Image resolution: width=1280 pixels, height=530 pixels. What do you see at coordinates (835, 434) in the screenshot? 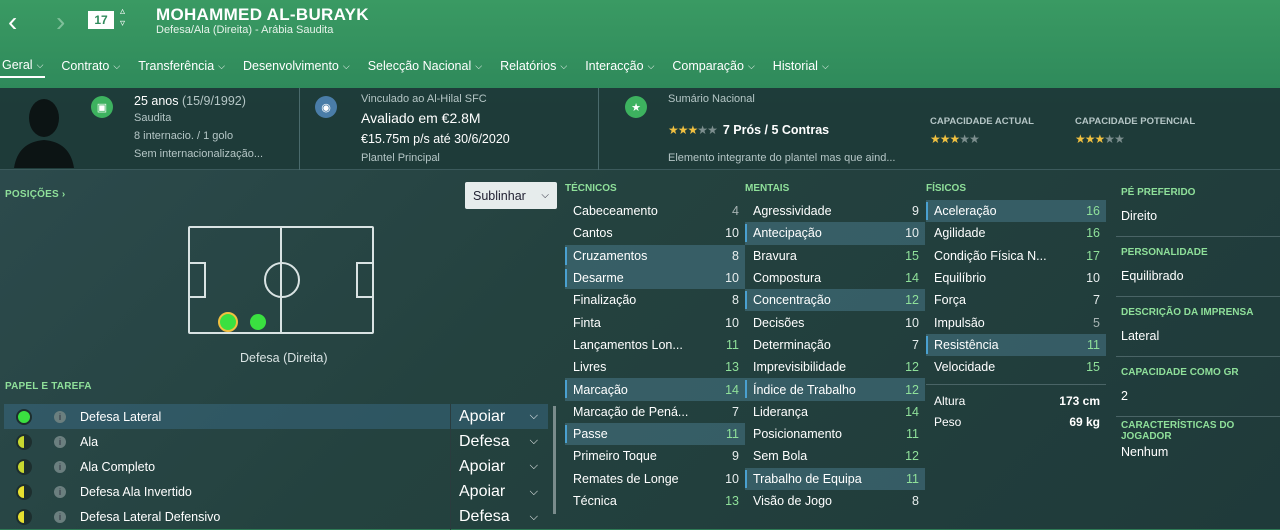
I see `attribute-row-posicionamento: Posicionamento 11` at bounding box center [835, 434].